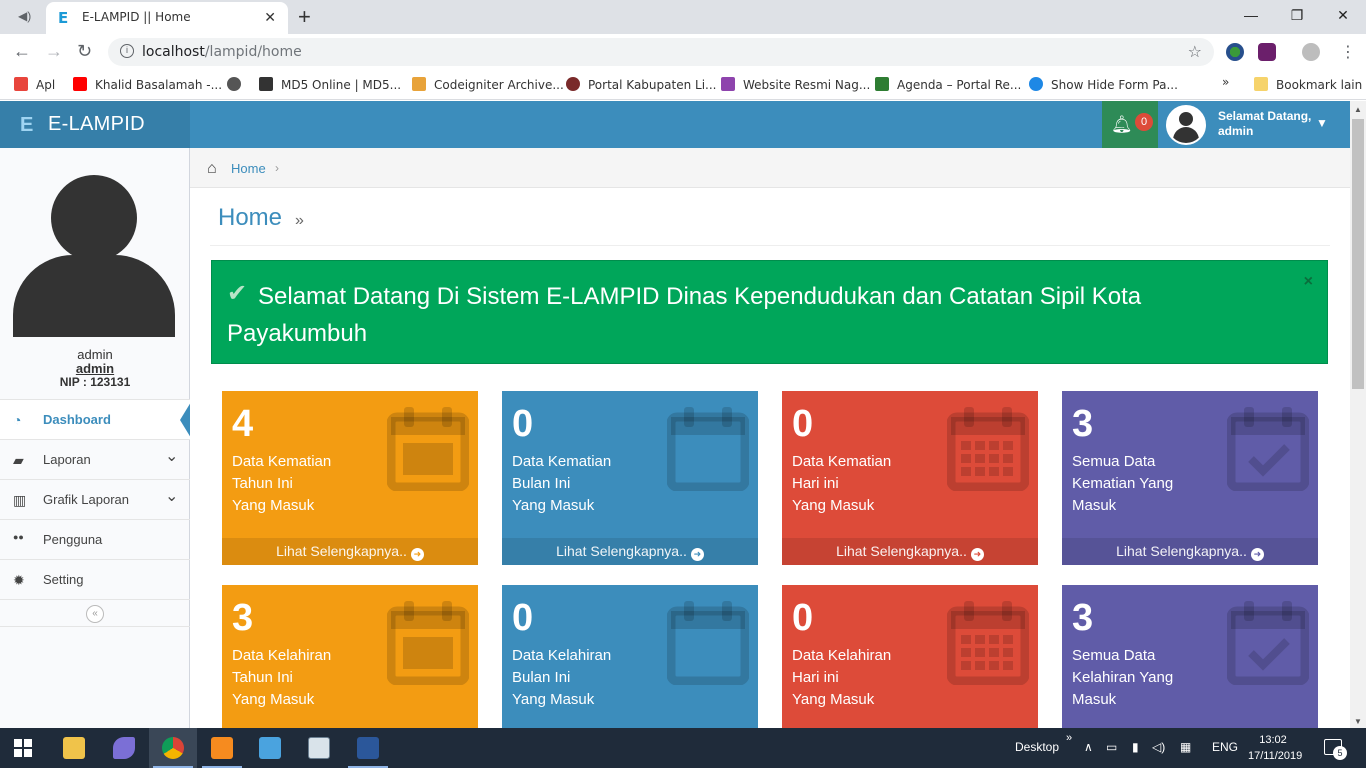 Image resolution: width=1366 pixels, height=768 pixels. I want to click on sidebar-item-setting: ✹ Setting, so click(95, 579).